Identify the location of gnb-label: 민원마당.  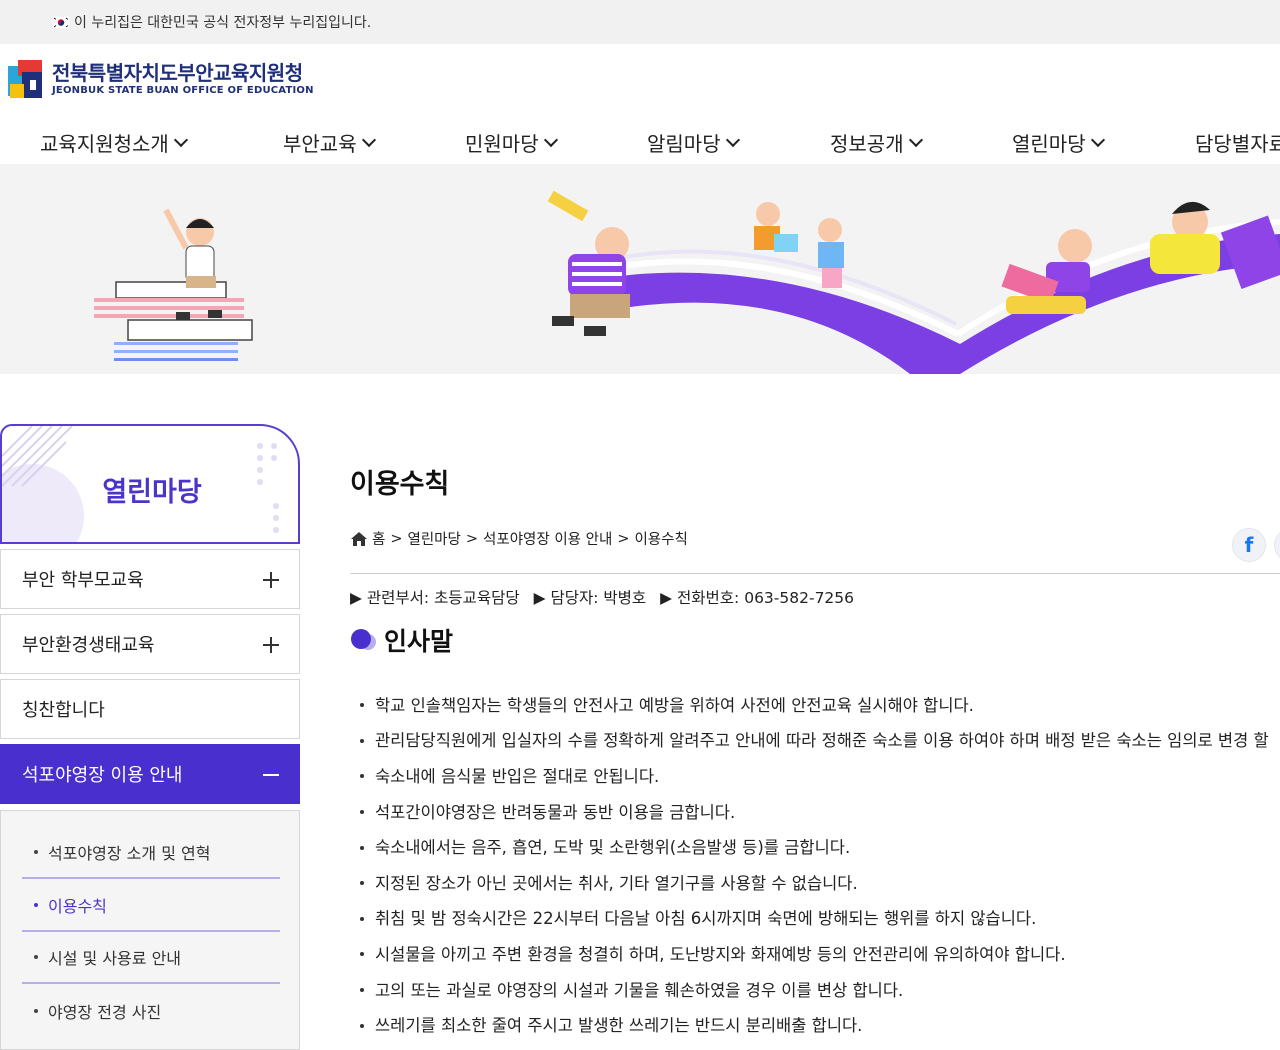
(502, 144).